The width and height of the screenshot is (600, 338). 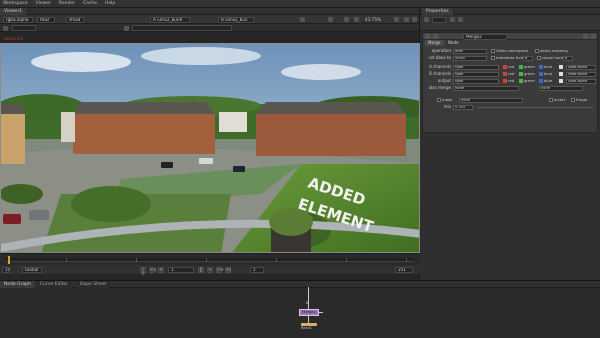 What do you see at coordinates (434, 43) in the screenshot?
I see `tab-merge: Merge` at bounding box center [434, 43].